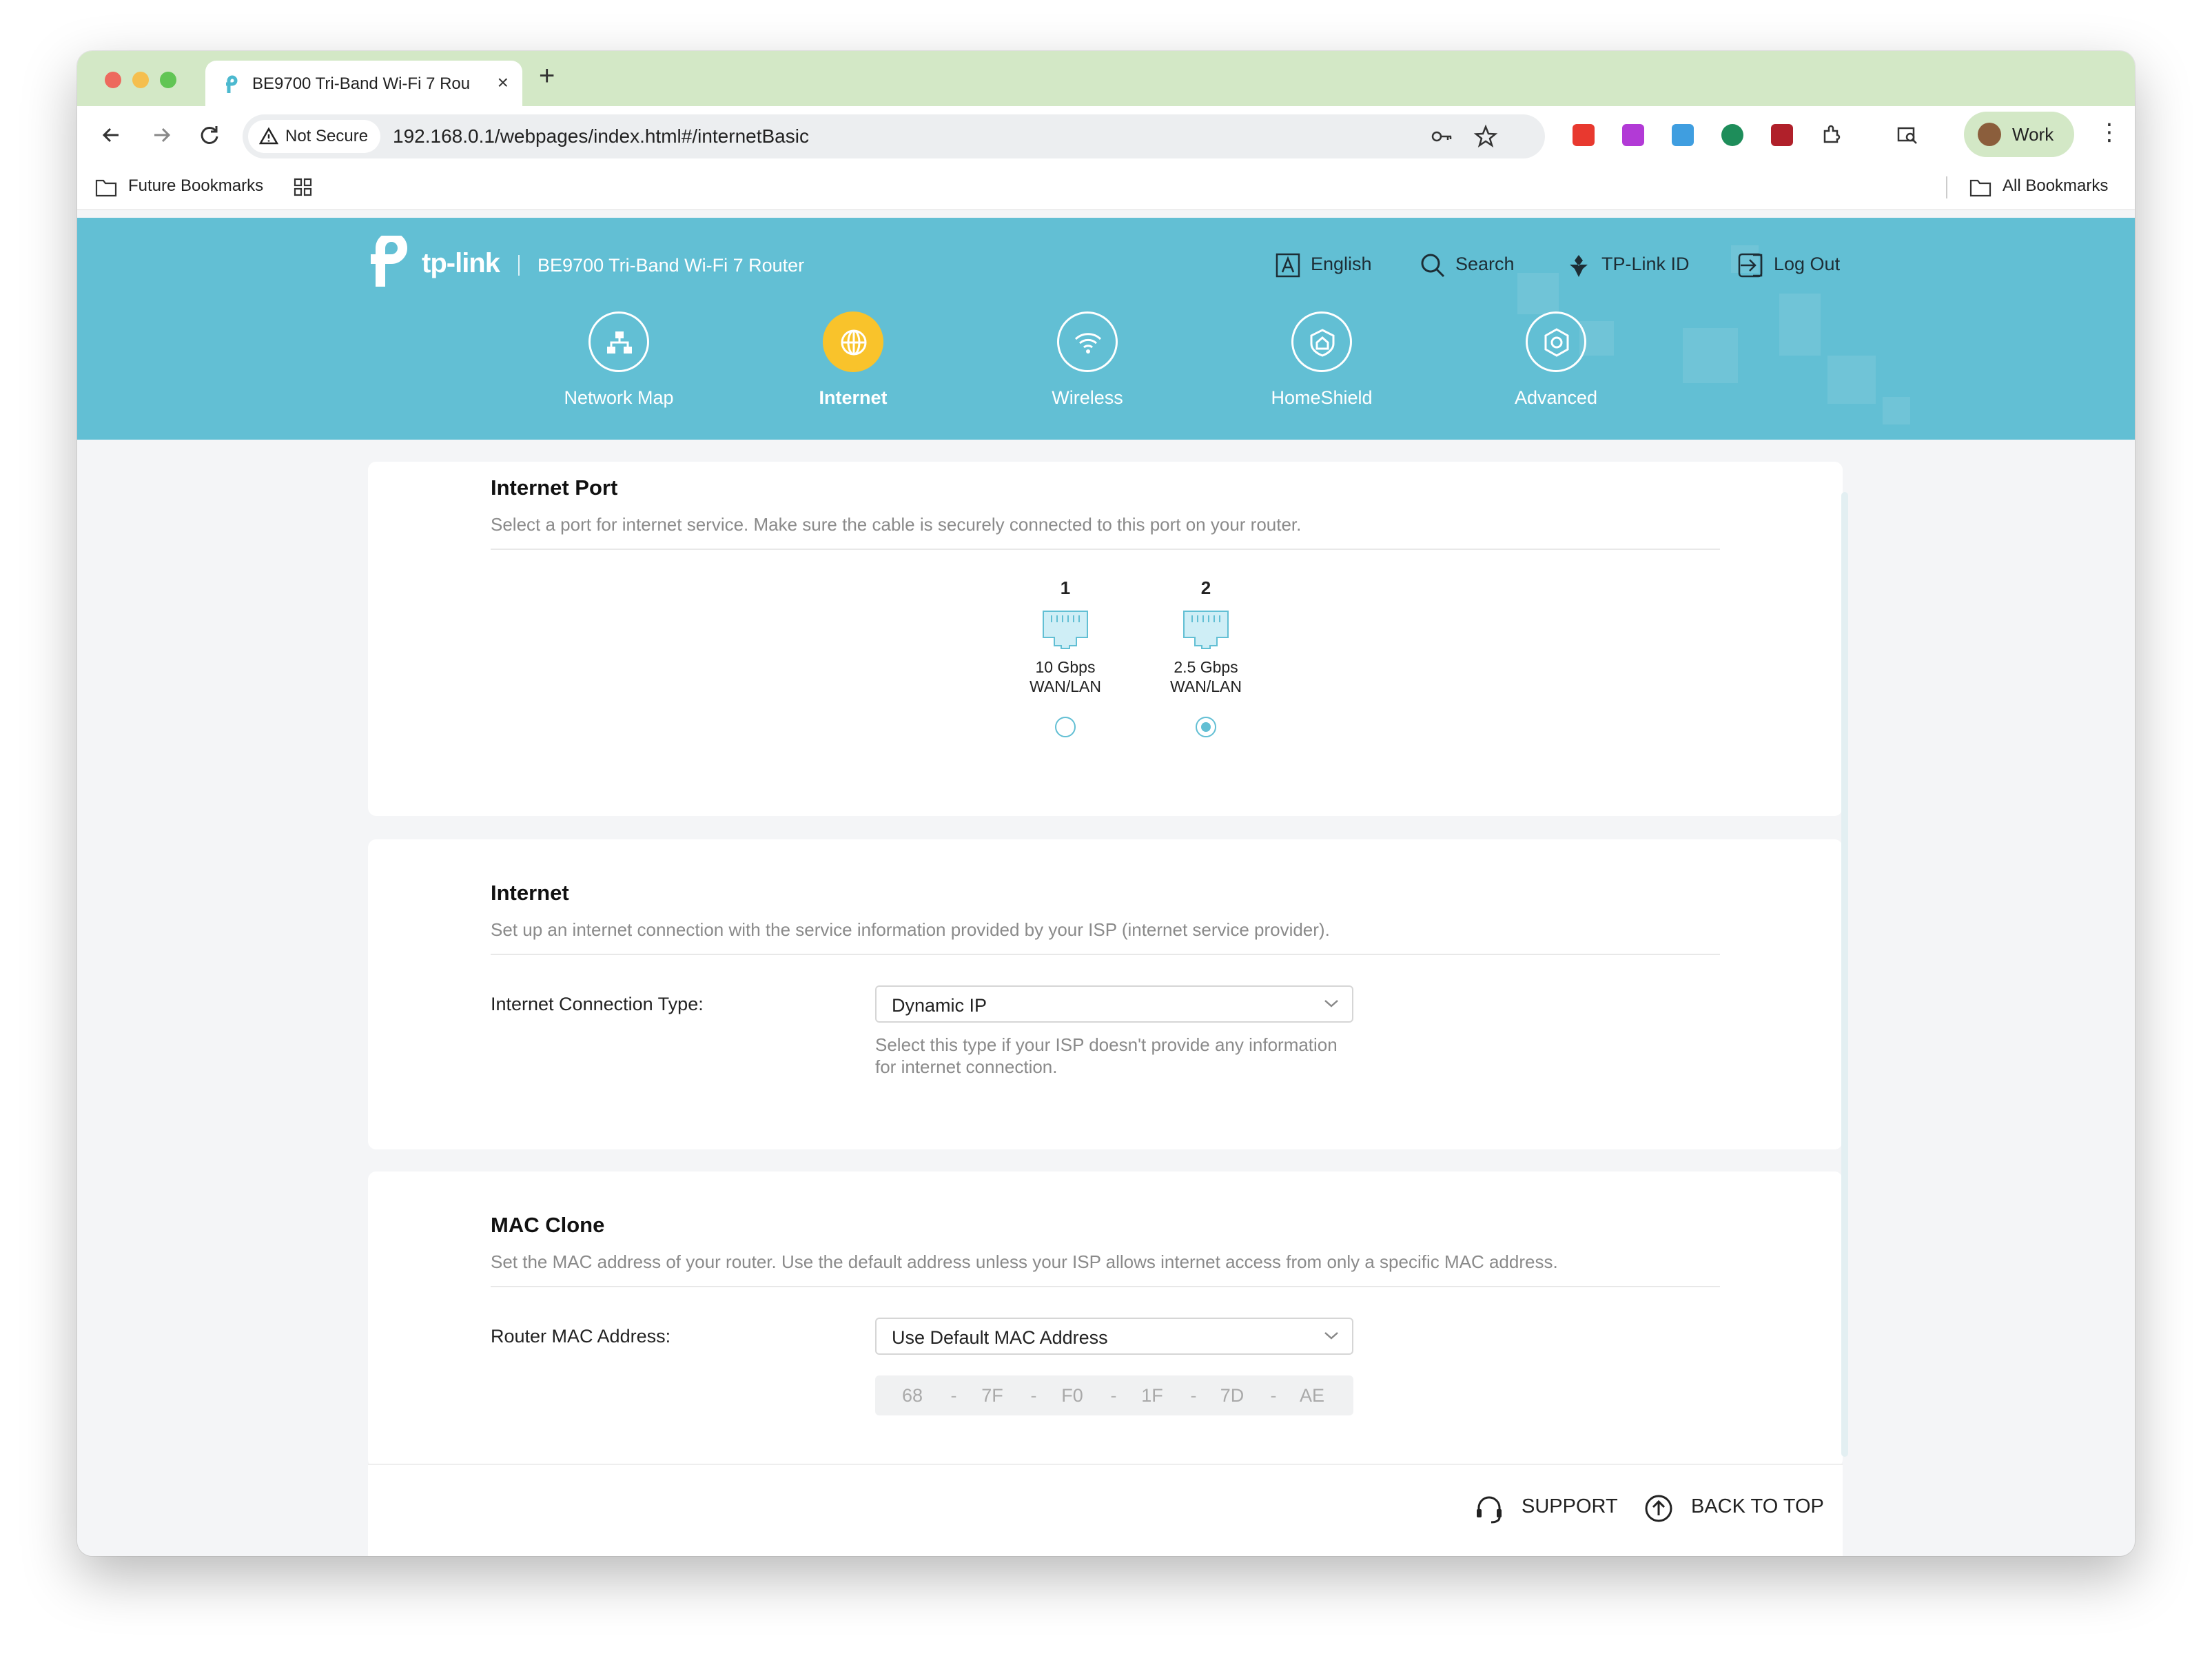  What do you see at coordinates (1206, 636) in the screenshot?
I see `port-2: 2 2.5 Gbps WAN/LAN` at bounding box center [1206, 636].